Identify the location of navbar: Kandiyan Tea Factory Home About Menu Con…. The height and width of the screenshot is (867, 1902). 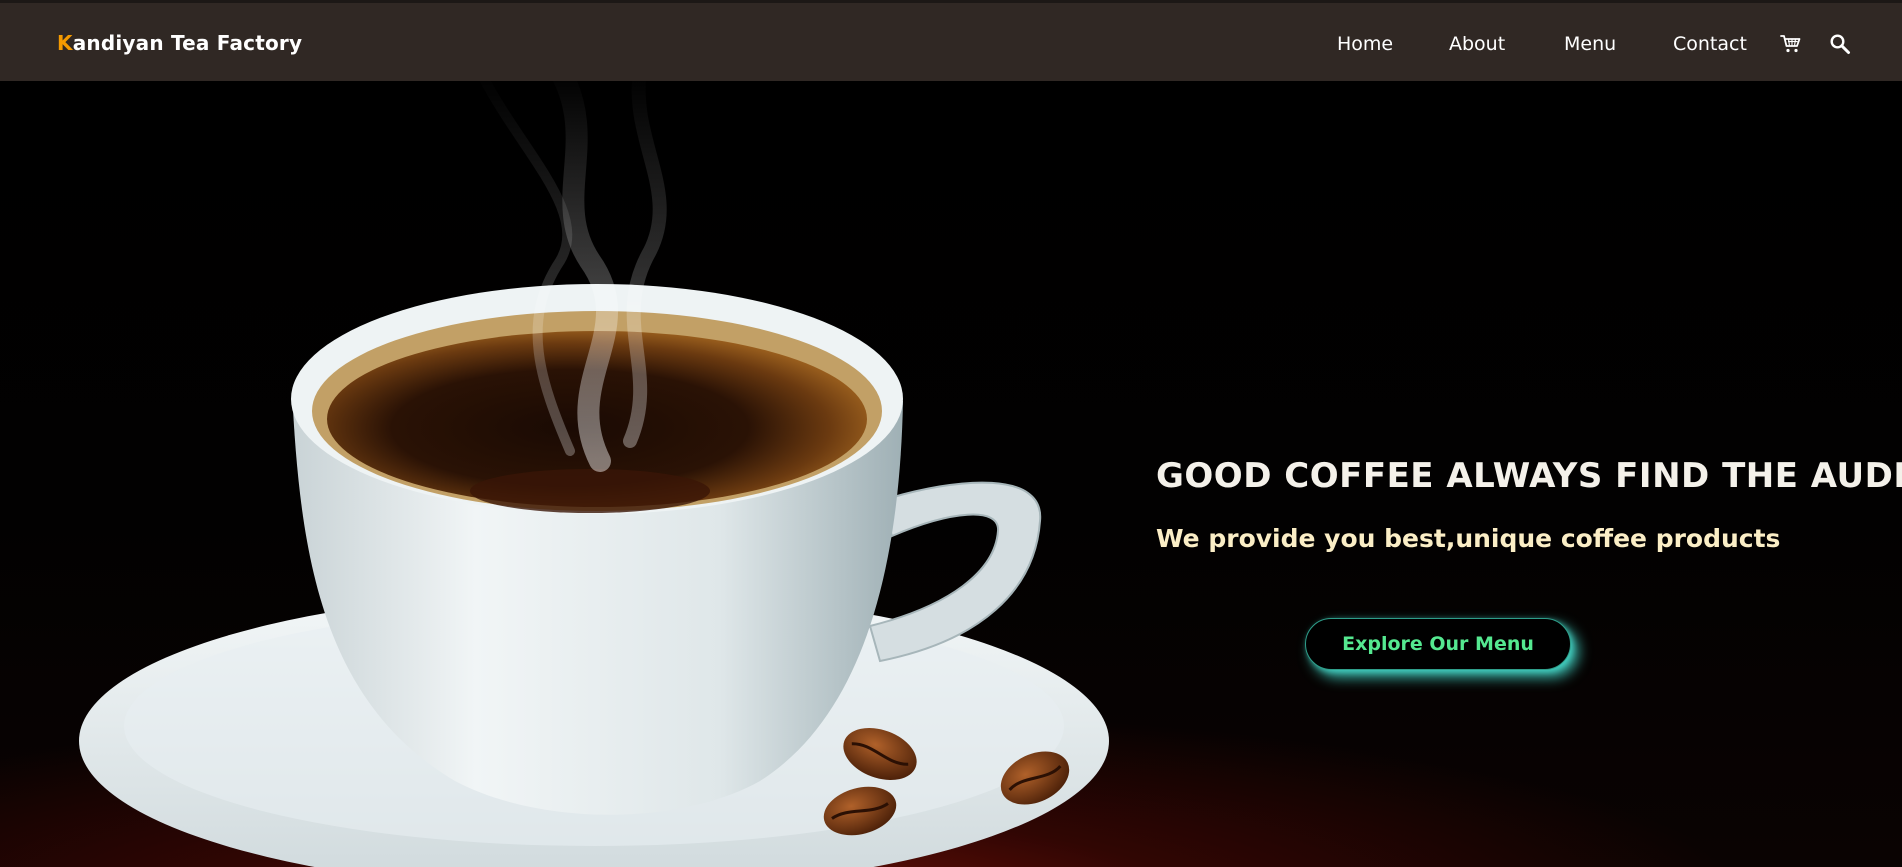
(951, 40).